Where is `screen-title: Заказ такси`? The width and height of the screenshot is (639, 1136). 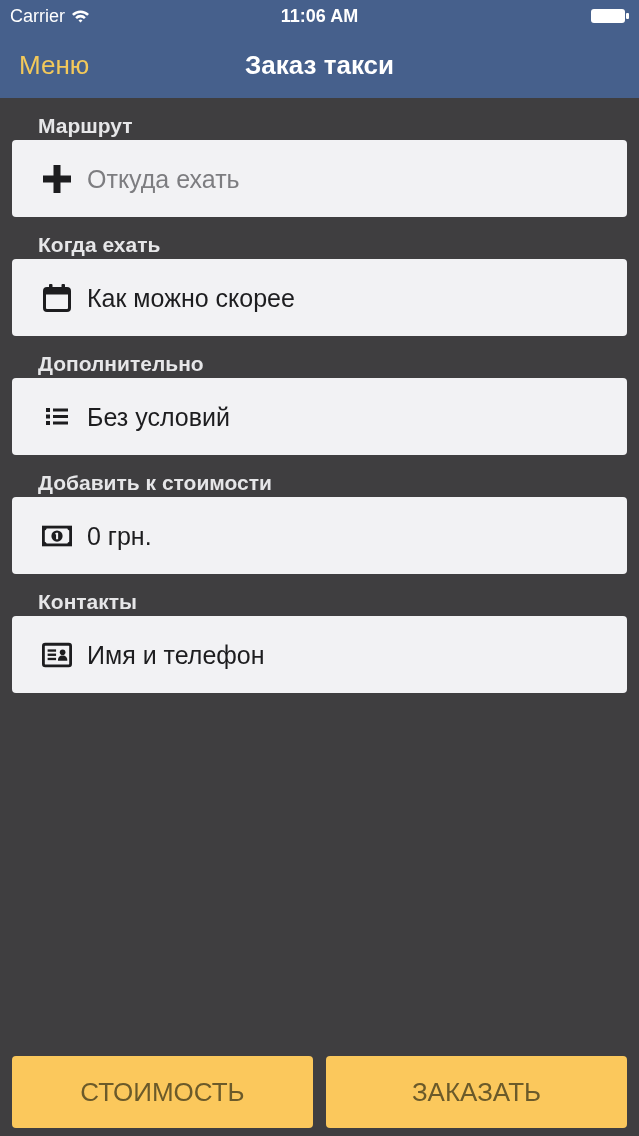 screen-title: Заказ такси is located at coordinates (319, 65).